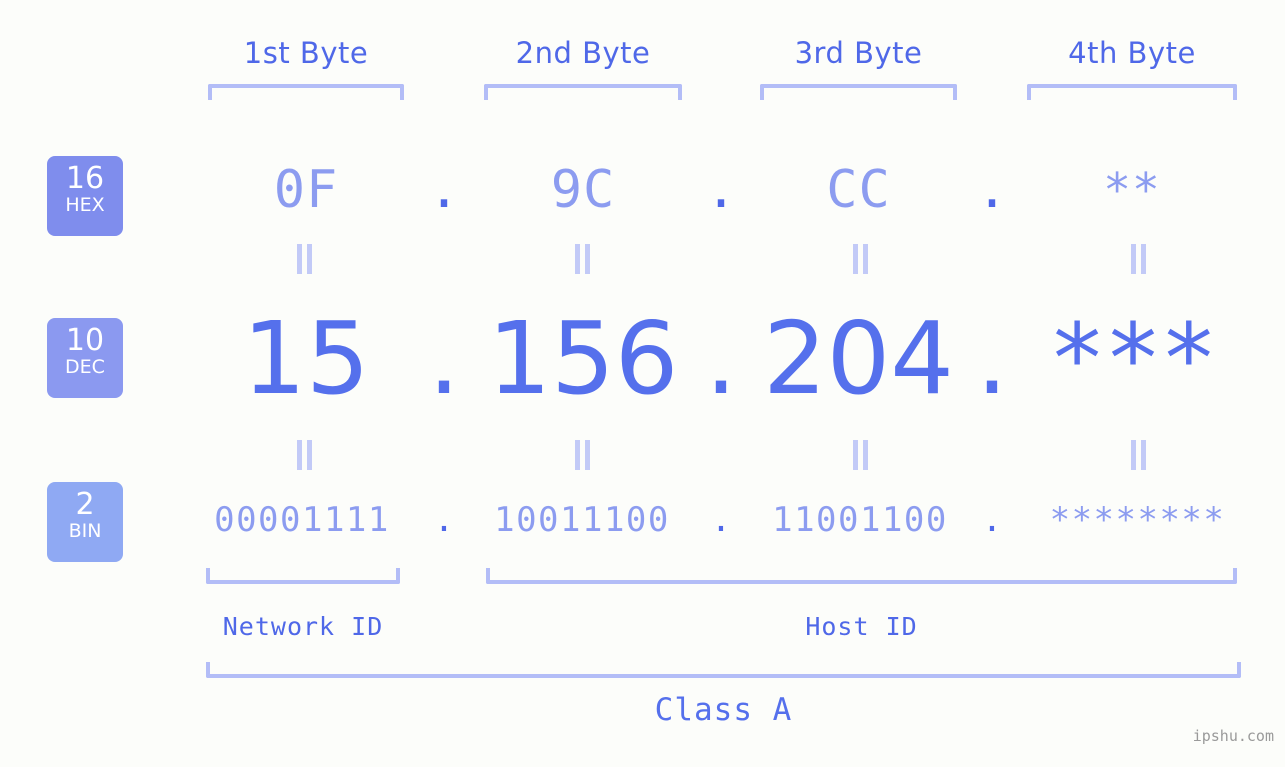  I want to click on hex-byte-2: 9C, so click(583, 190).